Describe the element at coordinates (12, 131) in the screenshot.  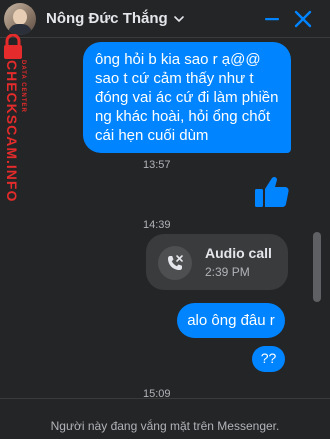
I see `watermark-brand: CHECKSCAM.INFO` at that location.